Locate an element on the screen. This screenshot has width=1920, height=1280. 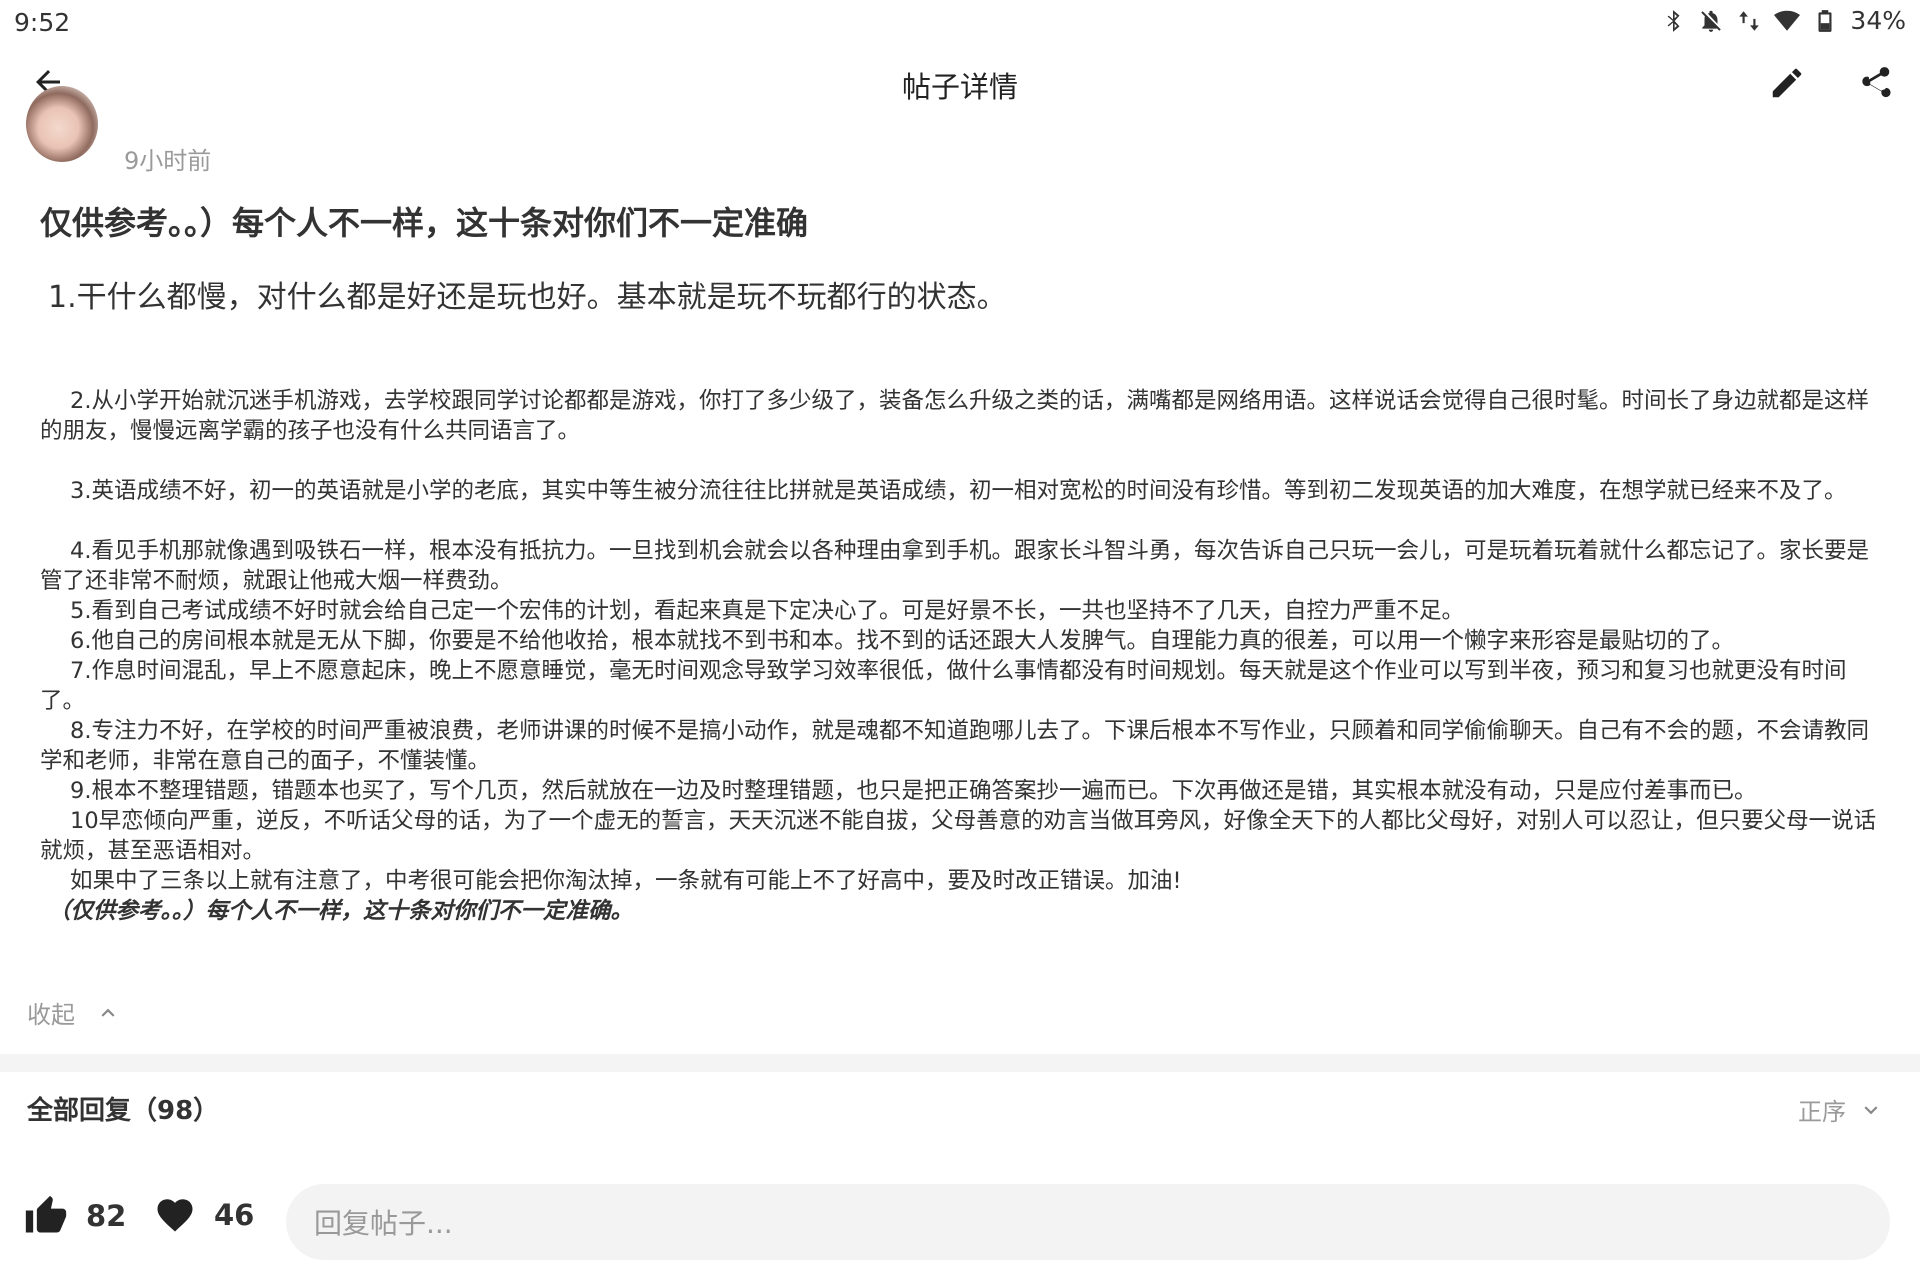
pencil-icon is located at coordinates (1787, 83).